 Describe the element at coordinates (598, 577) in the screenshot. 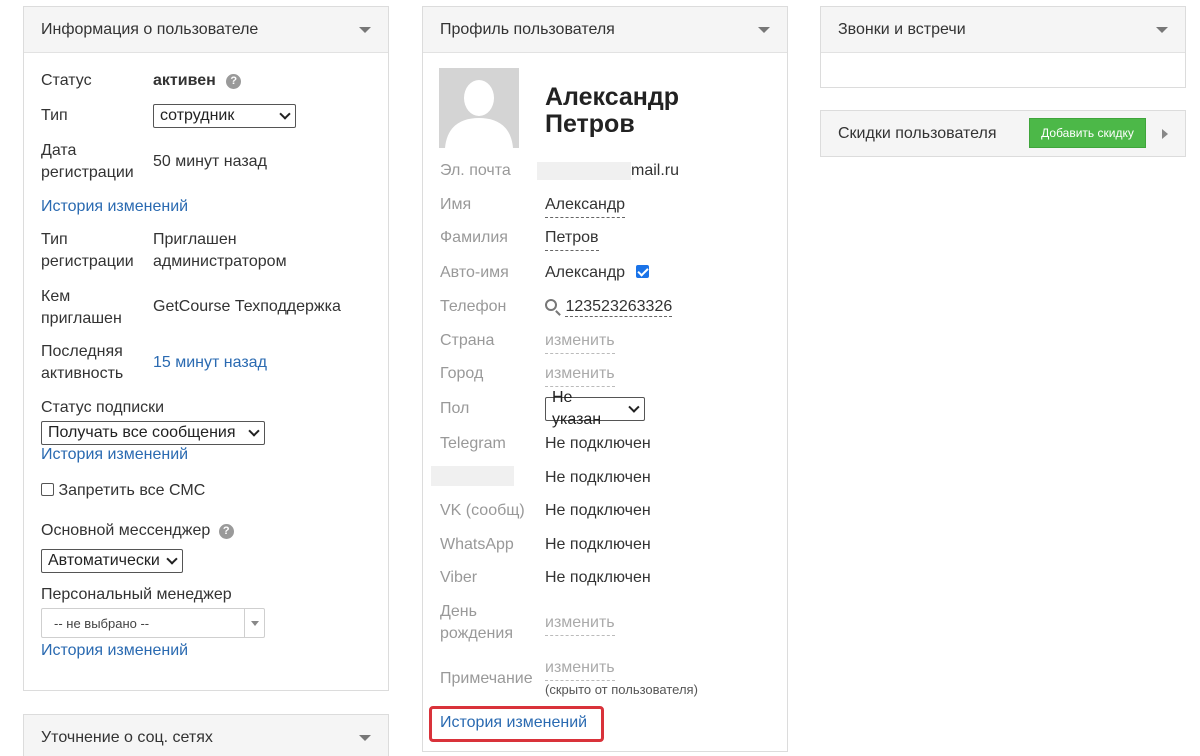

I see `viber-status: Не подключен` at that location.